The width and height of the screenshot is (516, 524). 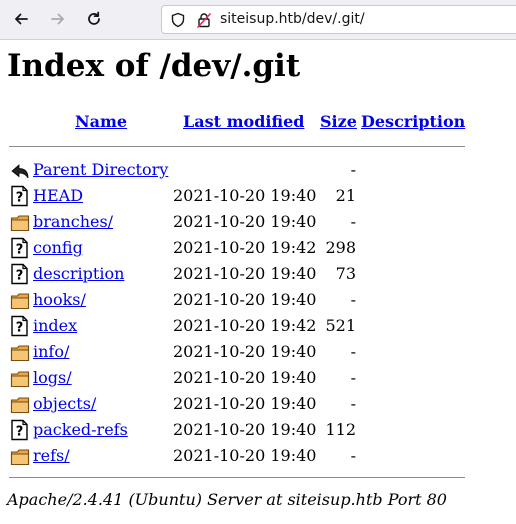 What do you see at coordinates (59, 299) in the screenshot?
I see `file-link: hooks/` at bounding box center [59, 299].